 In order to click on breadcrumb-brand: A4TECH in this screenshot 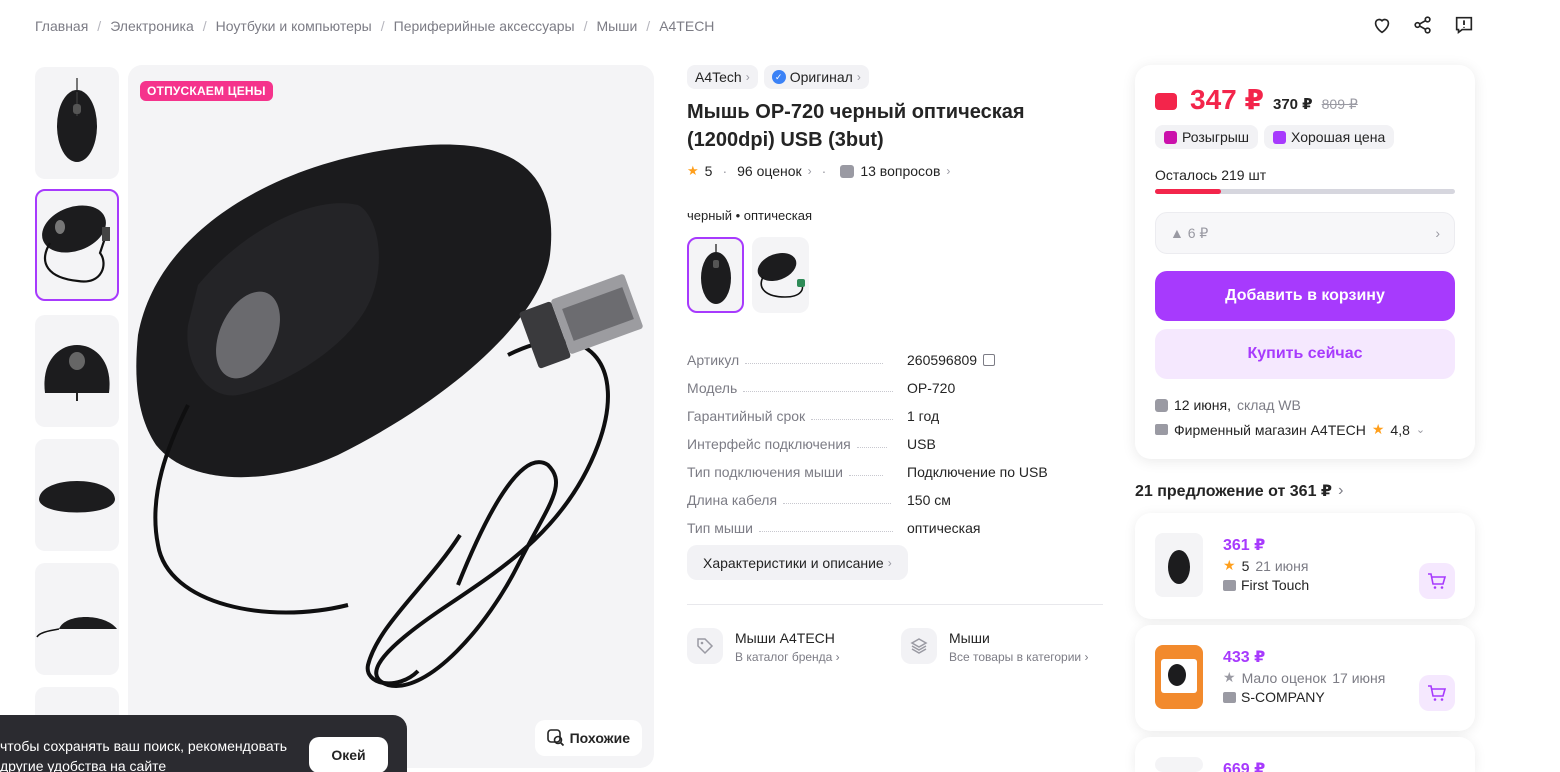, I will do `click(686, 26)`.